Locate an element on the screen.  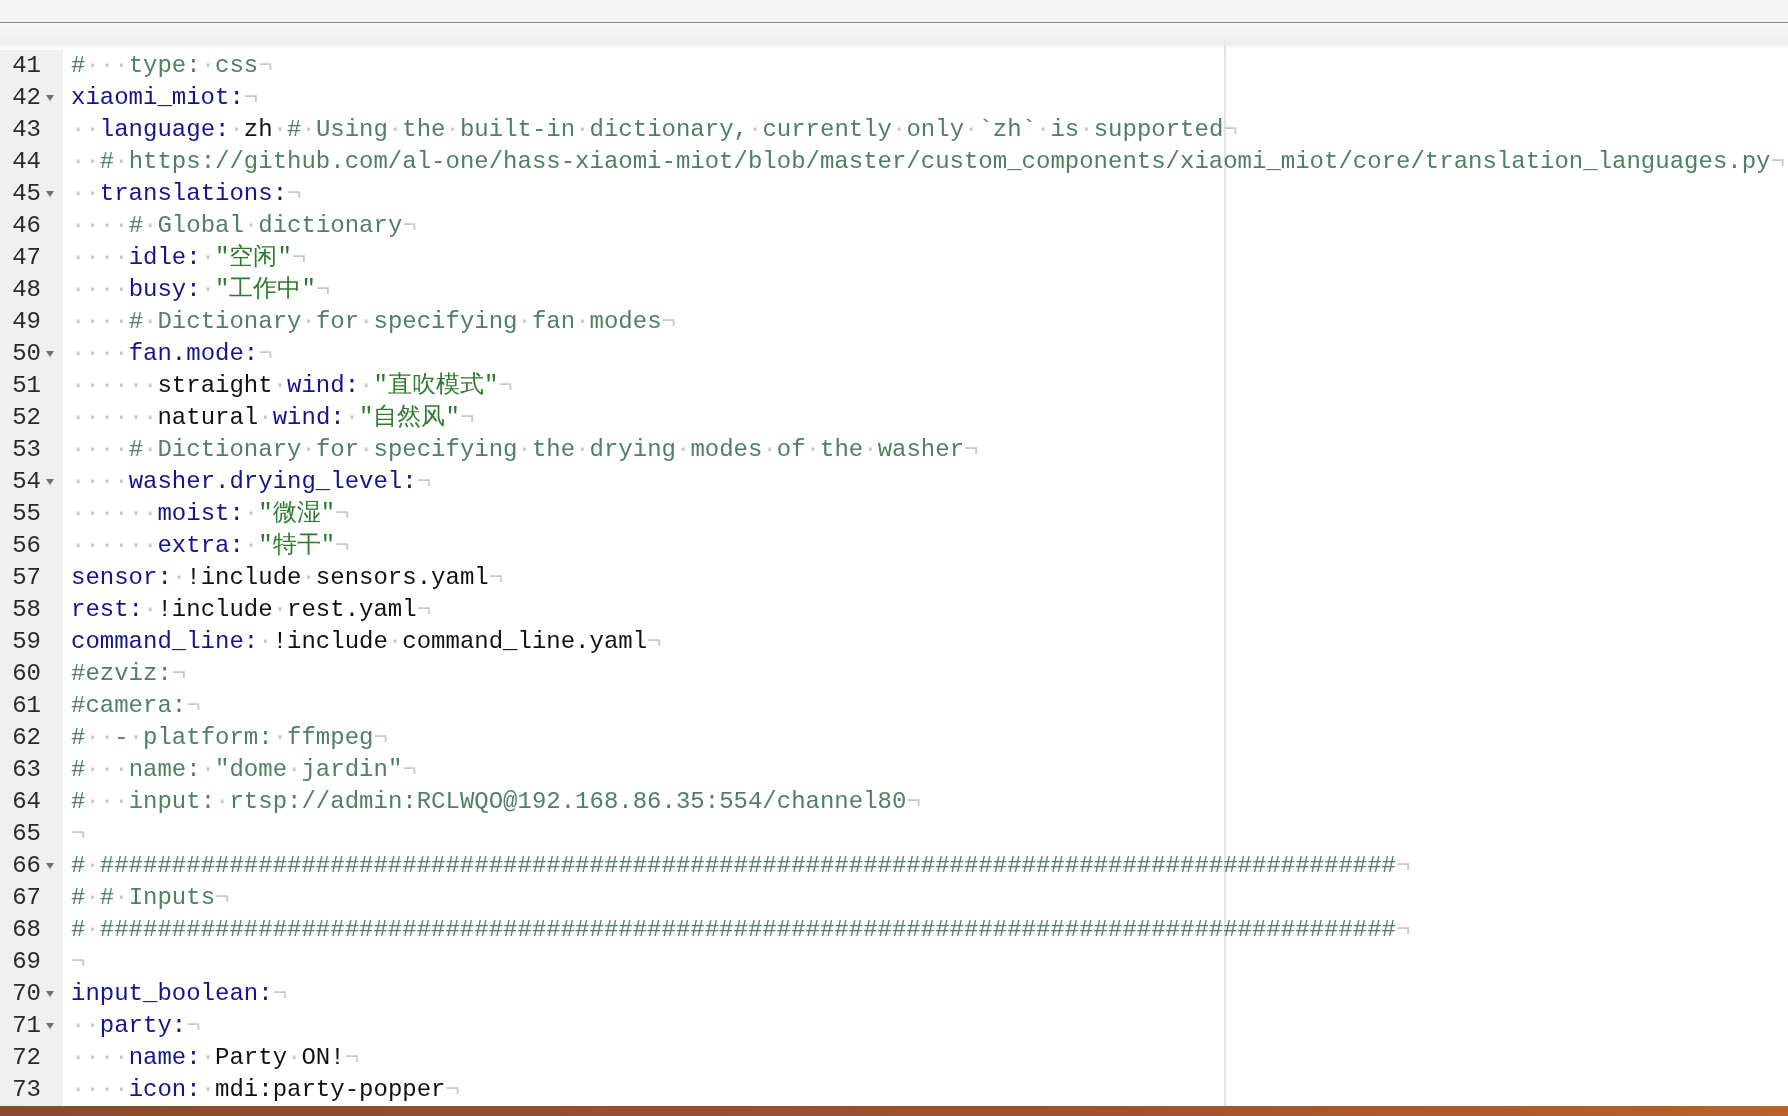
line-number: 45 is located at coordinates (26, 194).